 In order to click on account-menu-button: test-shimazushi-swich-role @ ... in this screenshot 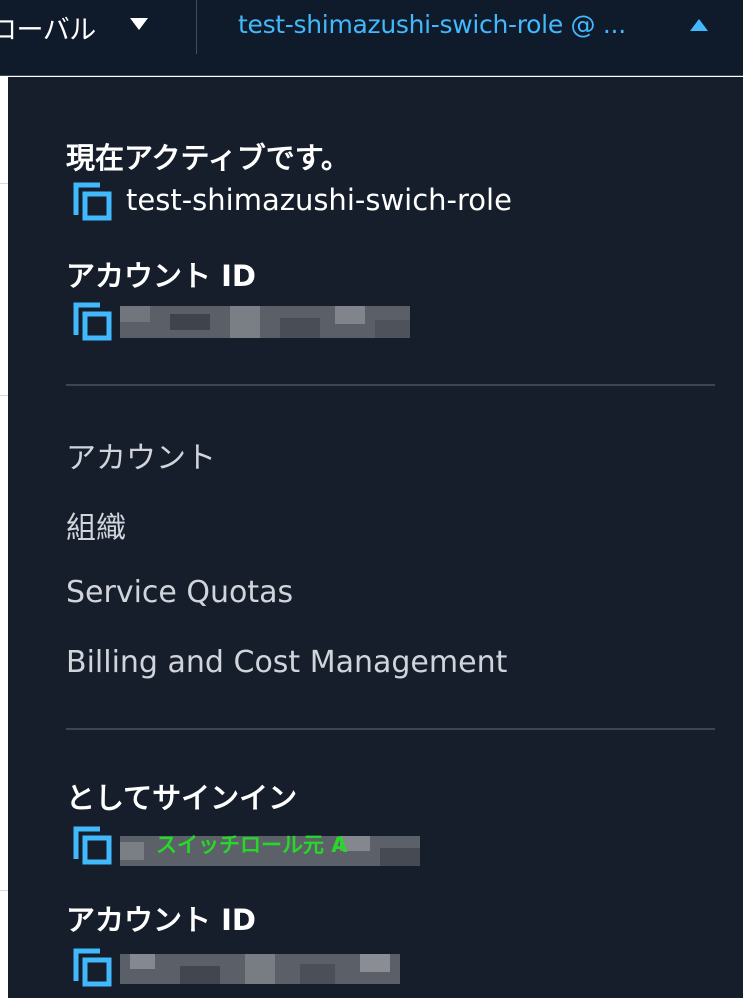, I will do `click(432, 24)`.